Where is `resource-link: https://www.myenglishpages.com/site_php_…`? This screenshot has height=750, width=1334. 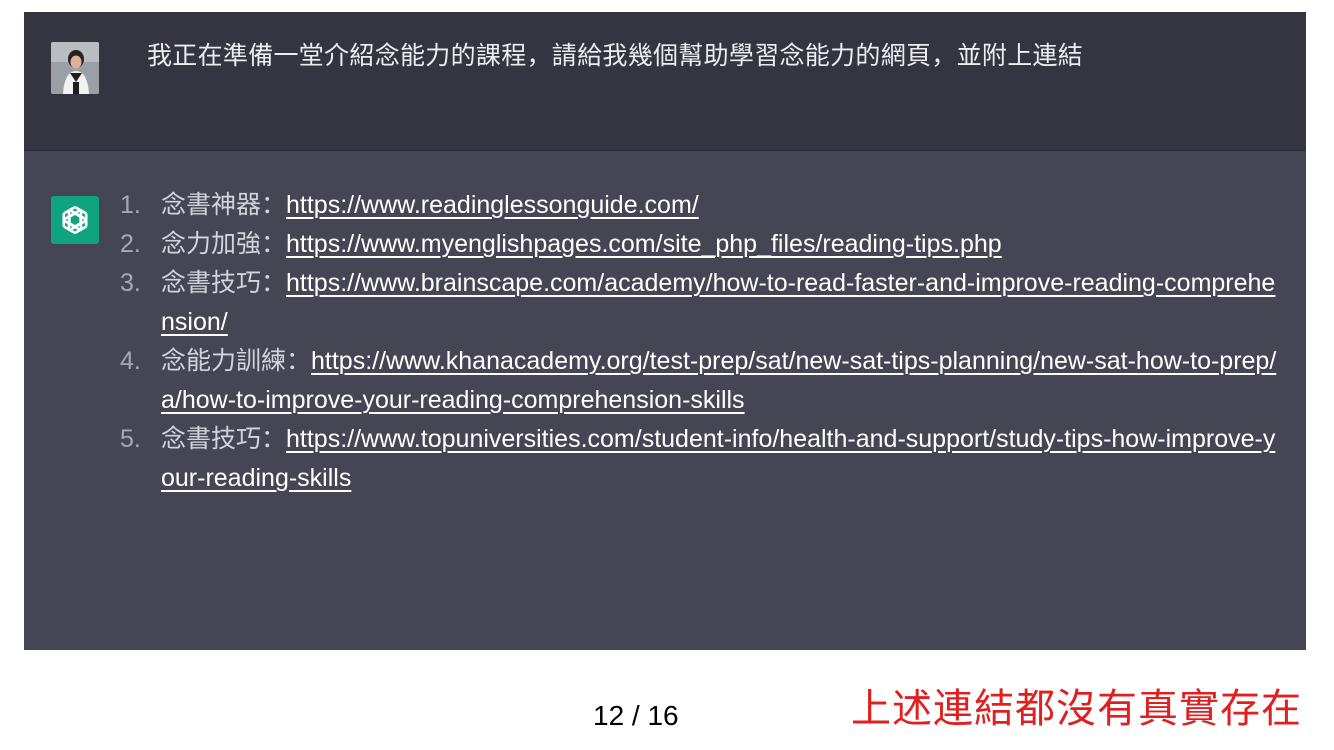 resource-link: https://www.myenglishpages.com/site_php_… is located at coordinates (644, 244).